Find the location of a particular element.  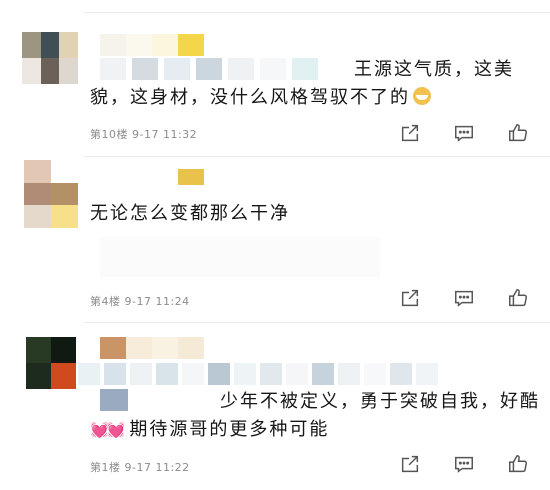

comment-text-line-2-wrap: 貌，这身材，没什么风格驾驭不了的 is located at coordinates (260, 98).